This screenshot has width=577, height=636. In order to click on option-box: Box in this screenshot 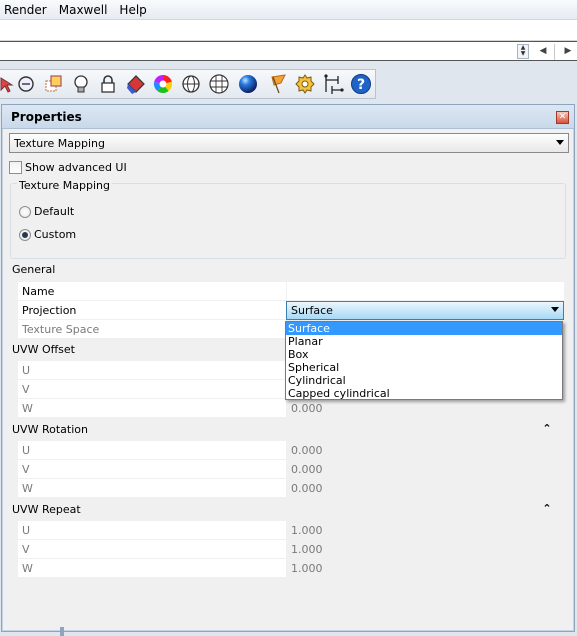, I will do `click(424, 354)`.